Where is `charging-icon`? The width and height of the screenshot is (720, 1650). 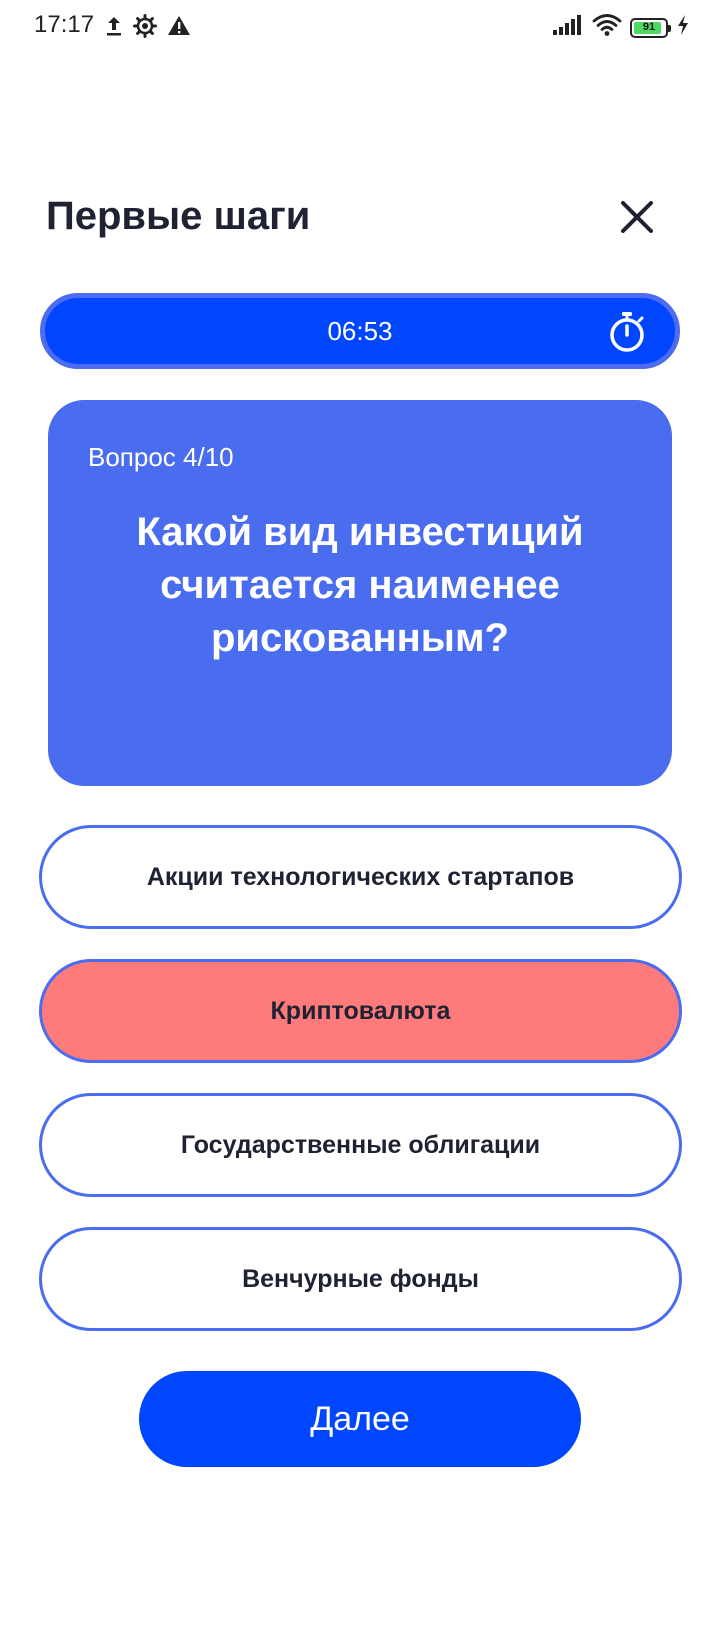 charging-icon is located at coordinates (683, 27).